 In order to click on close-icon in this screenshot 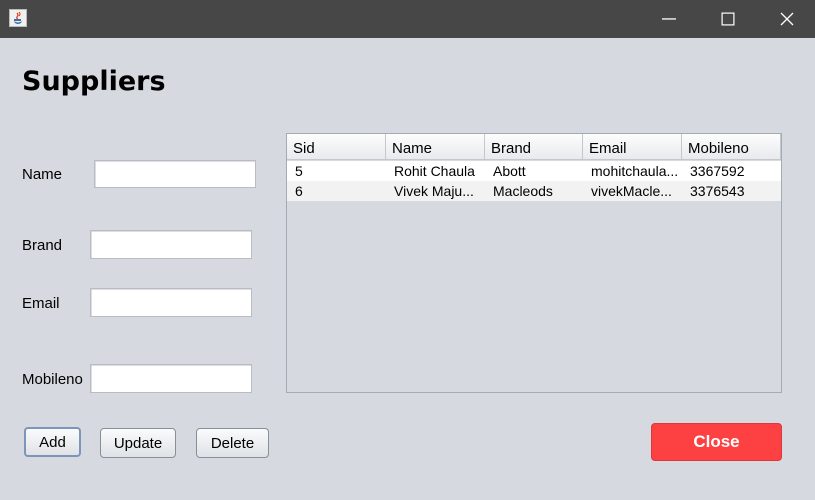, I will do `click(787, 19)`.